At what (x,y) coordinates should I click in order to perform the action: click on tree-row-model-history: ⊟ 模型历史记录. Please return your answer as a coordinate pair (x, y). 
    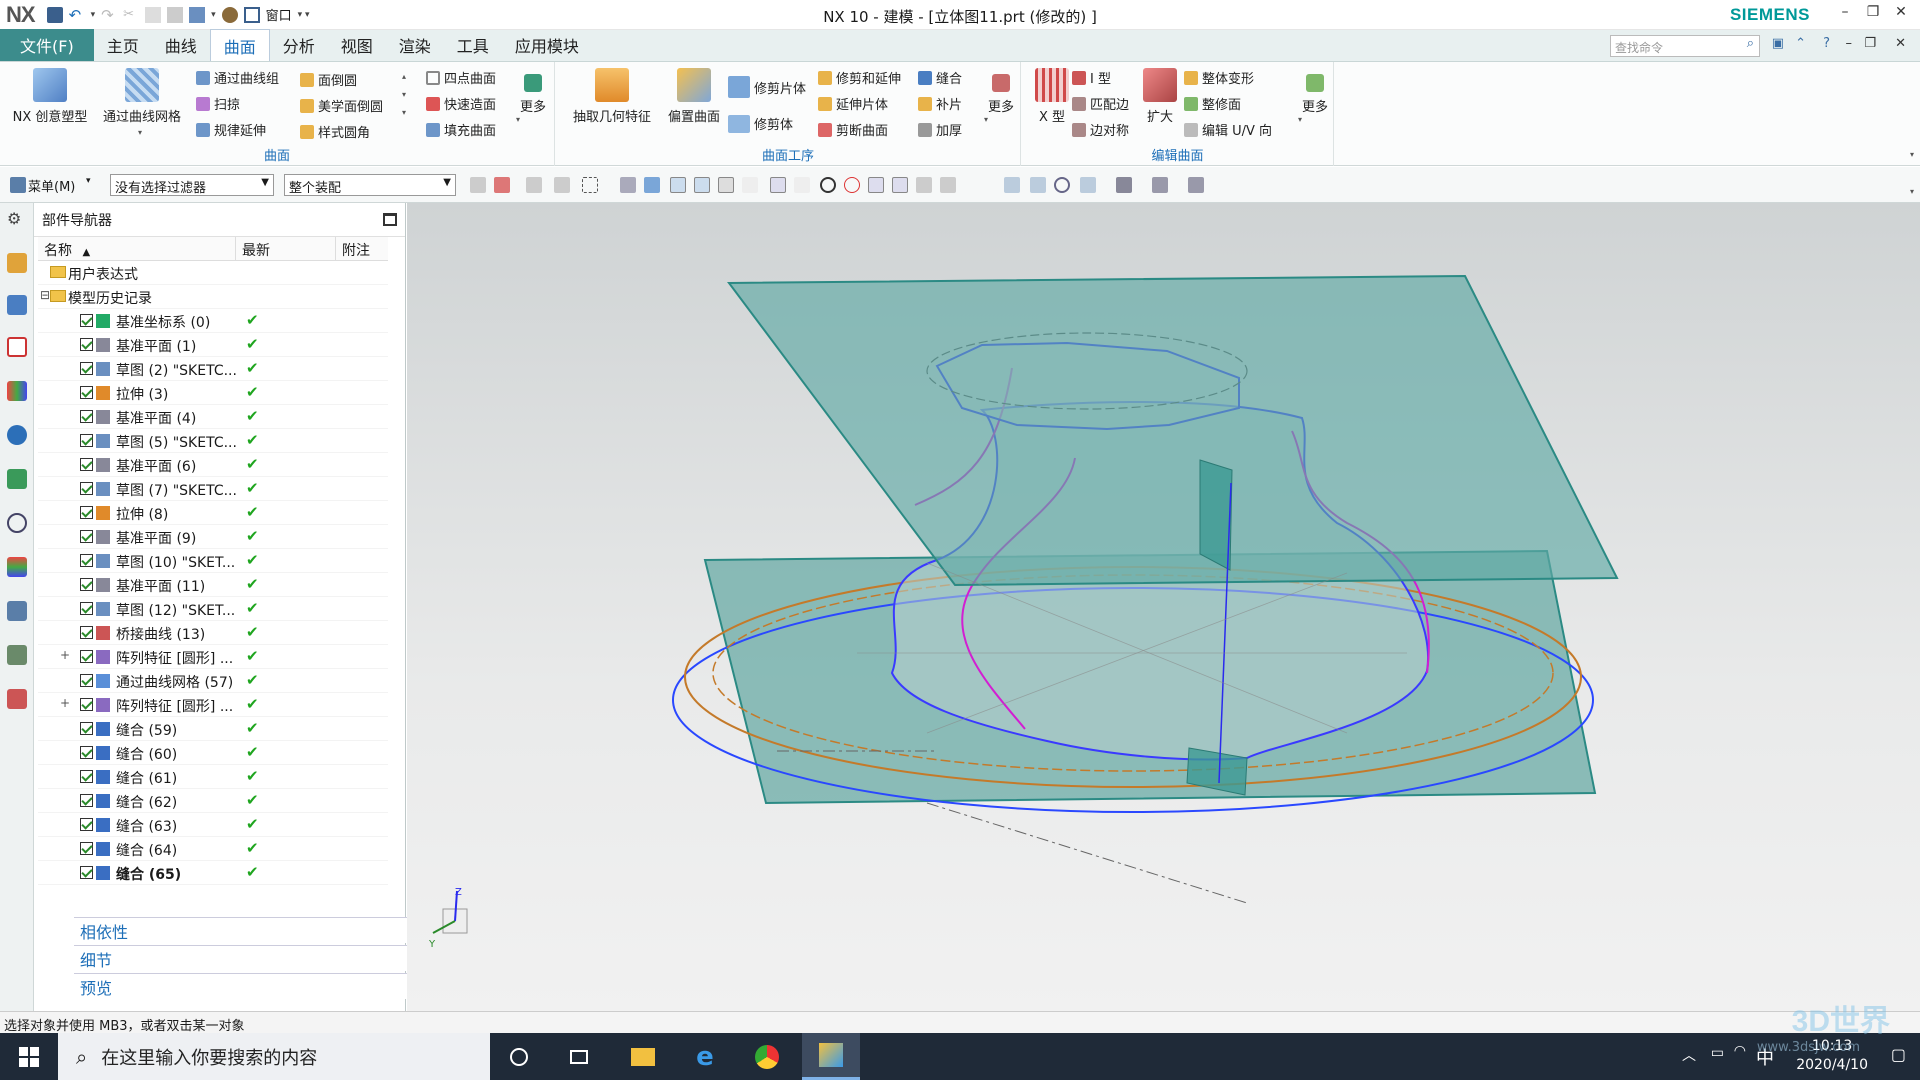
    Looking at the image, I should click on (213, 297).